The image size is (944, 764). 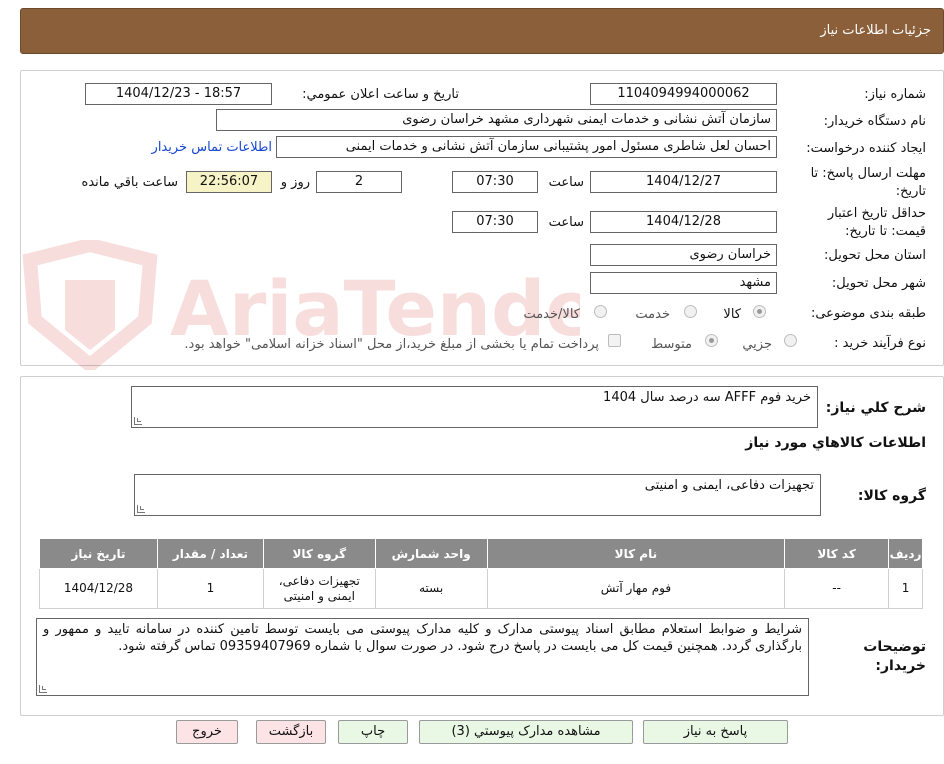 What do you see at coordinates (319, 588) in the screenshot?
I see `cell-item-group: تجهیزات دفاعی، ایمنی و امنیتی` at bounding box center [319, 588].